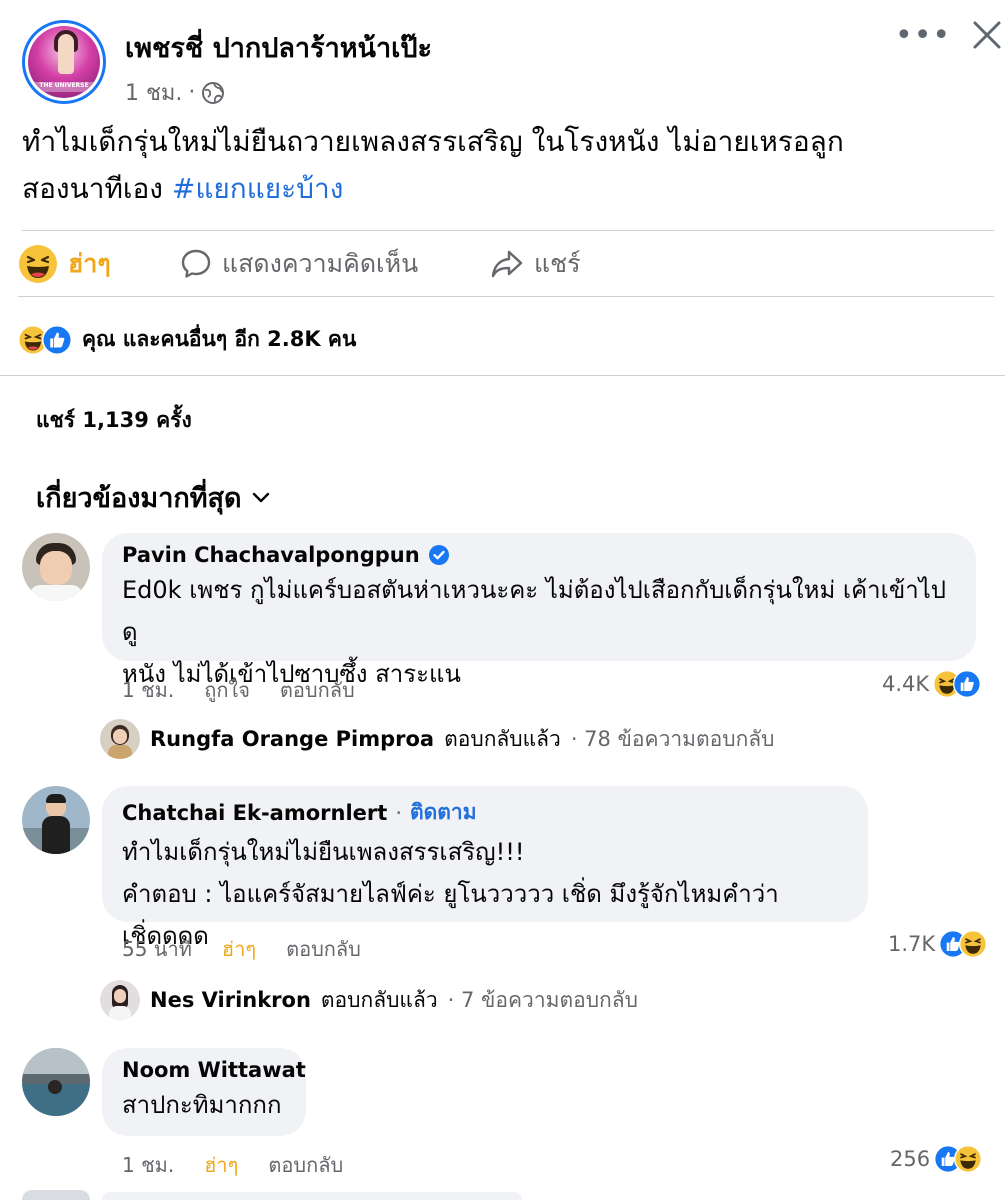 The image size is (1005, 1200). Describe the element at coordinates (260, 497) in the screenshot. I see `chevron-down-icon` at that location.